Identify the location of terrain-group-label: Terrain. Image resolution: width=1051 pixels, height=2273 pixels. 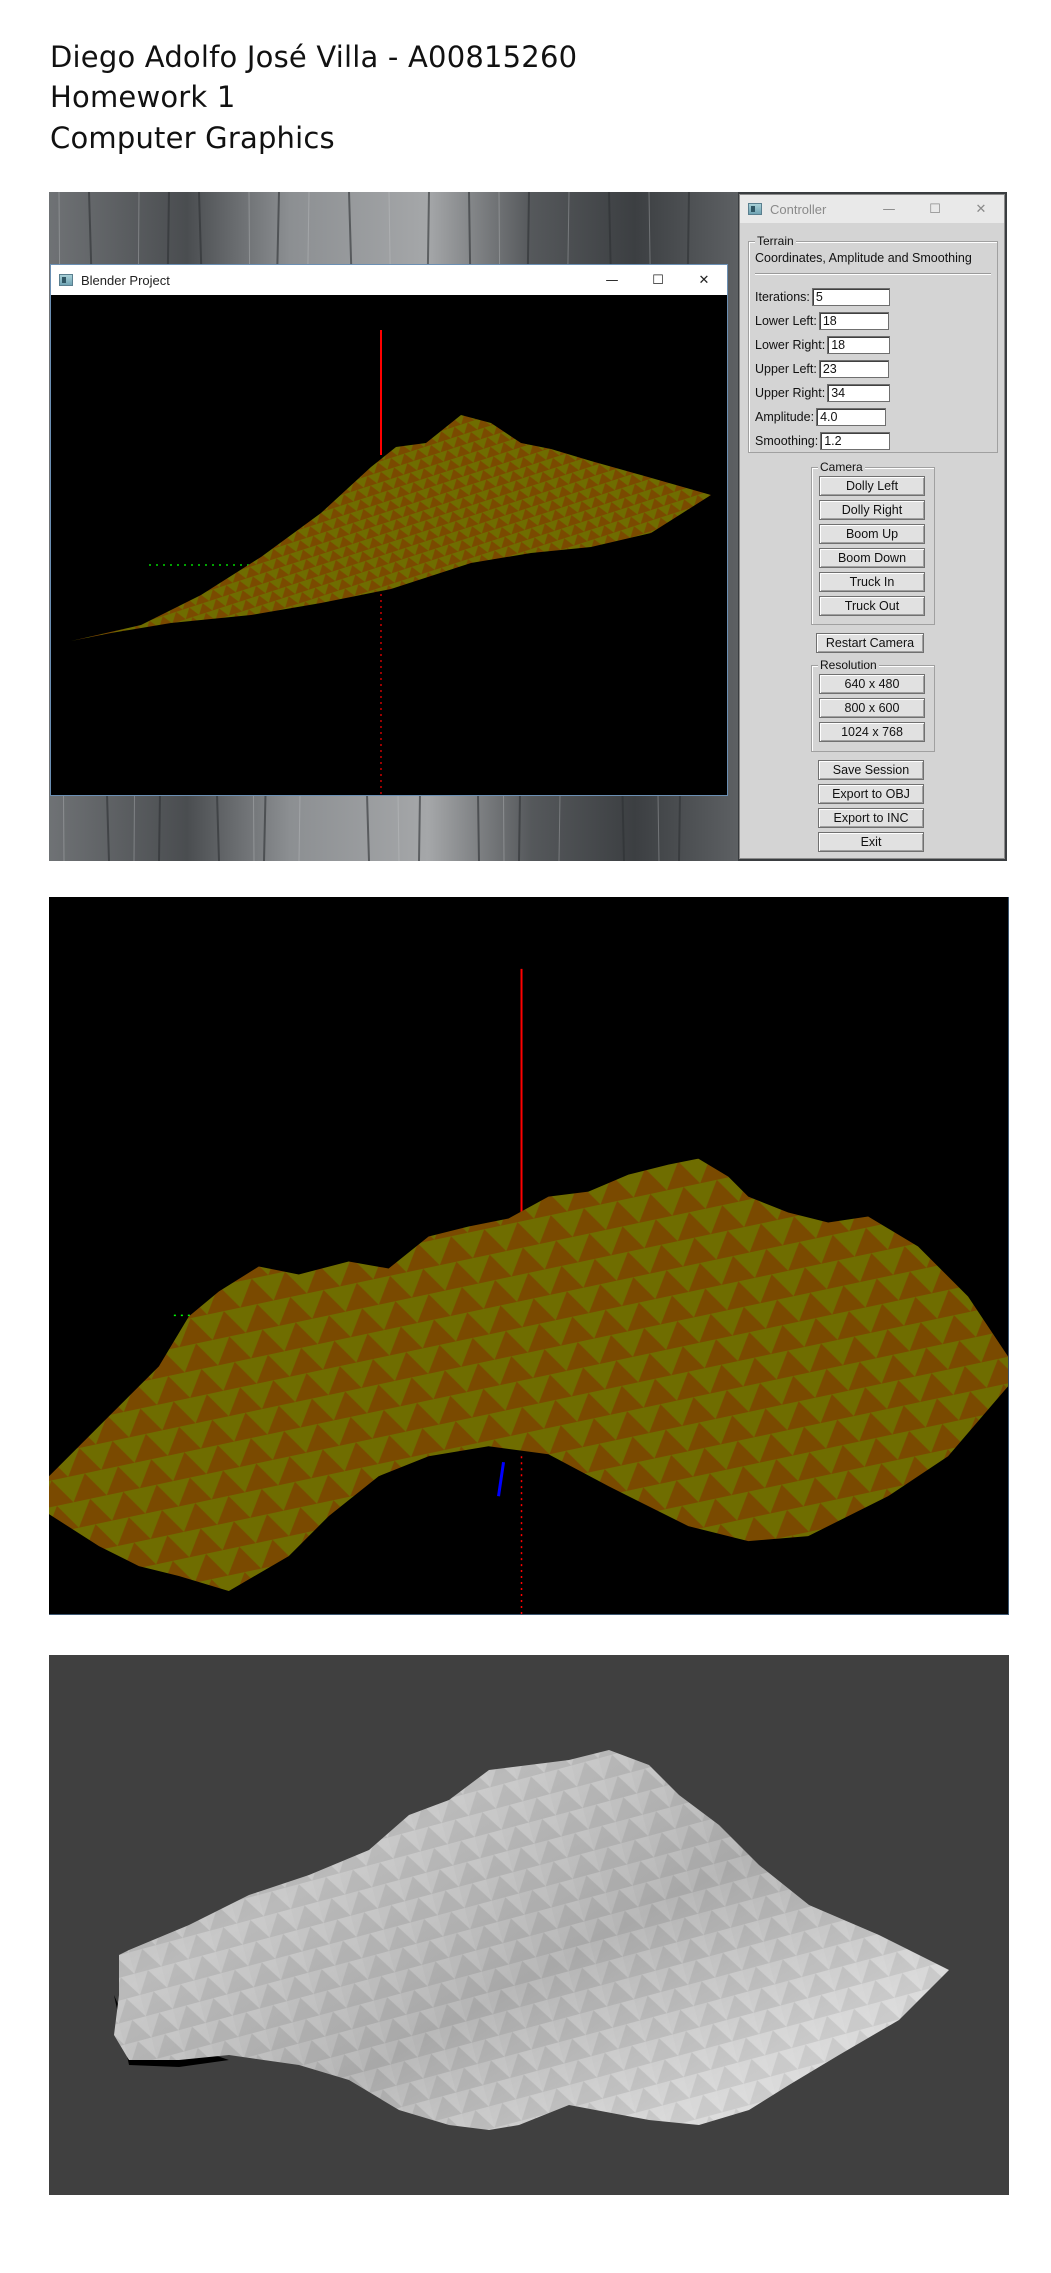
(775, 241).